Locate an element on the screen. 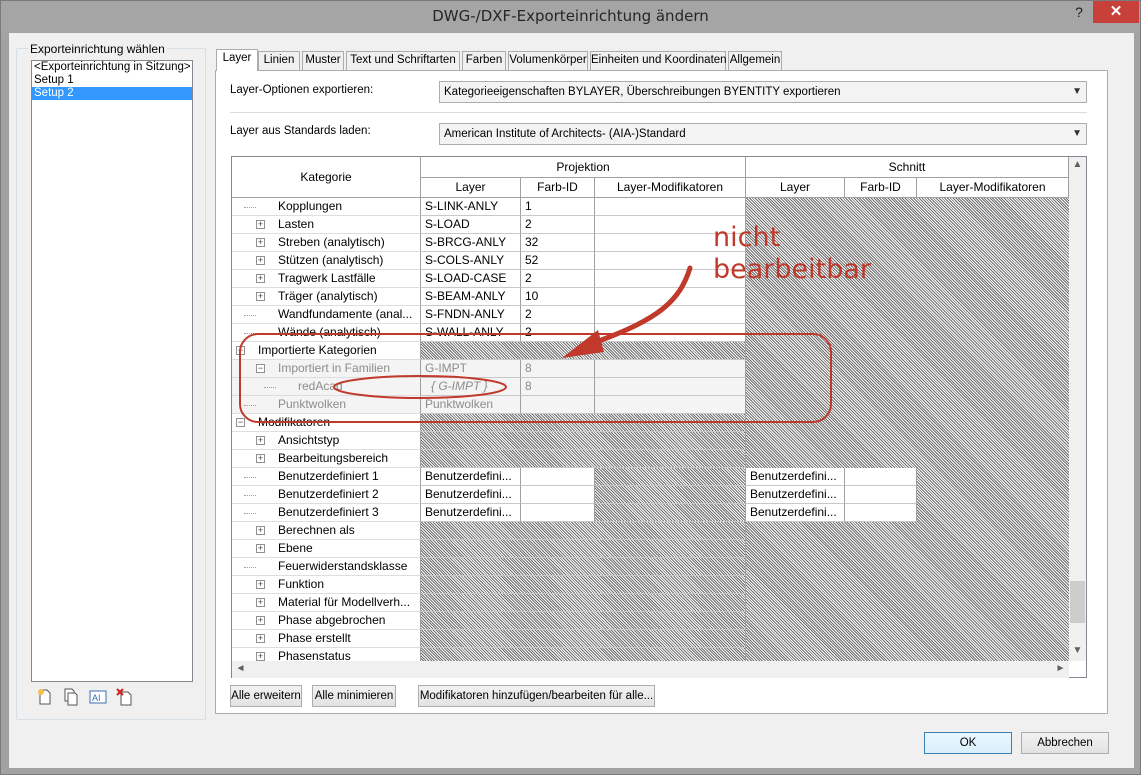 This screenshot has height=775, width=1141. tab-text-schriftarten: Text und Schriftarten is located at coordinates (403, 60).